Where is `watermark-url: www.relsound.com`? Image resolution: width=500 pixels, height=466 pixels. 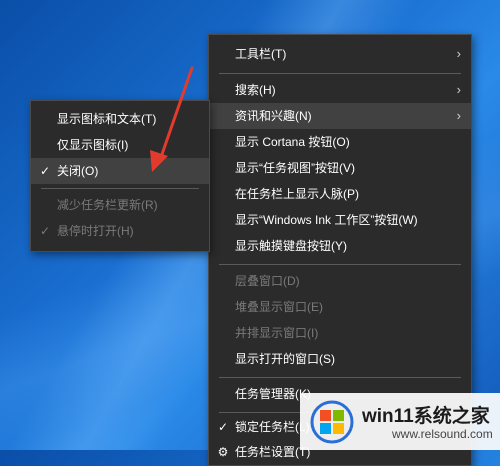
watermark-url: www.relsound.com is located at coordinates (442, 434).